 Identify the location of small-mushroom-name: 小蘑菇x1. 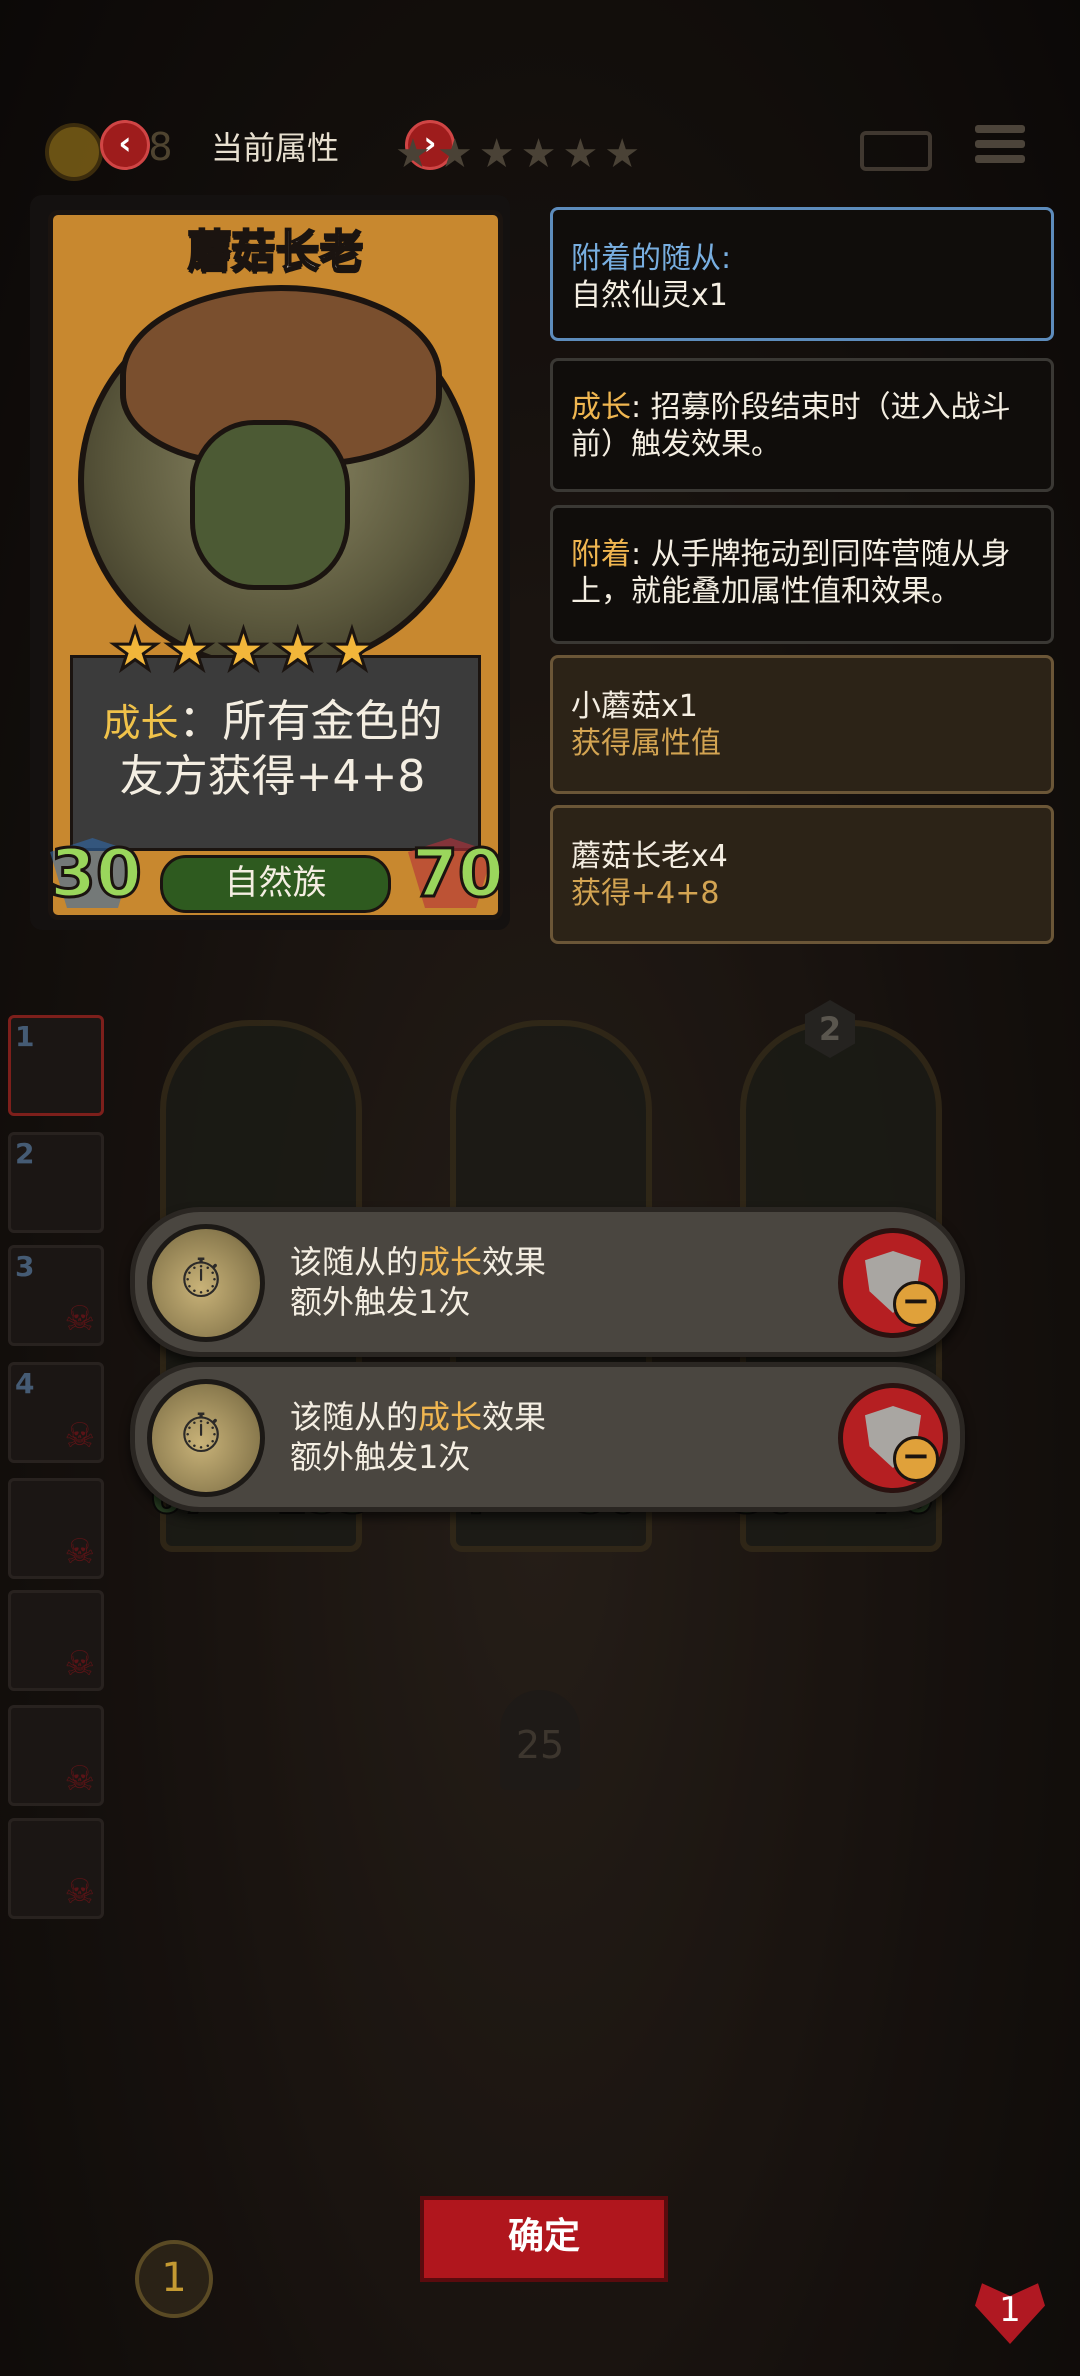
(634, 706).